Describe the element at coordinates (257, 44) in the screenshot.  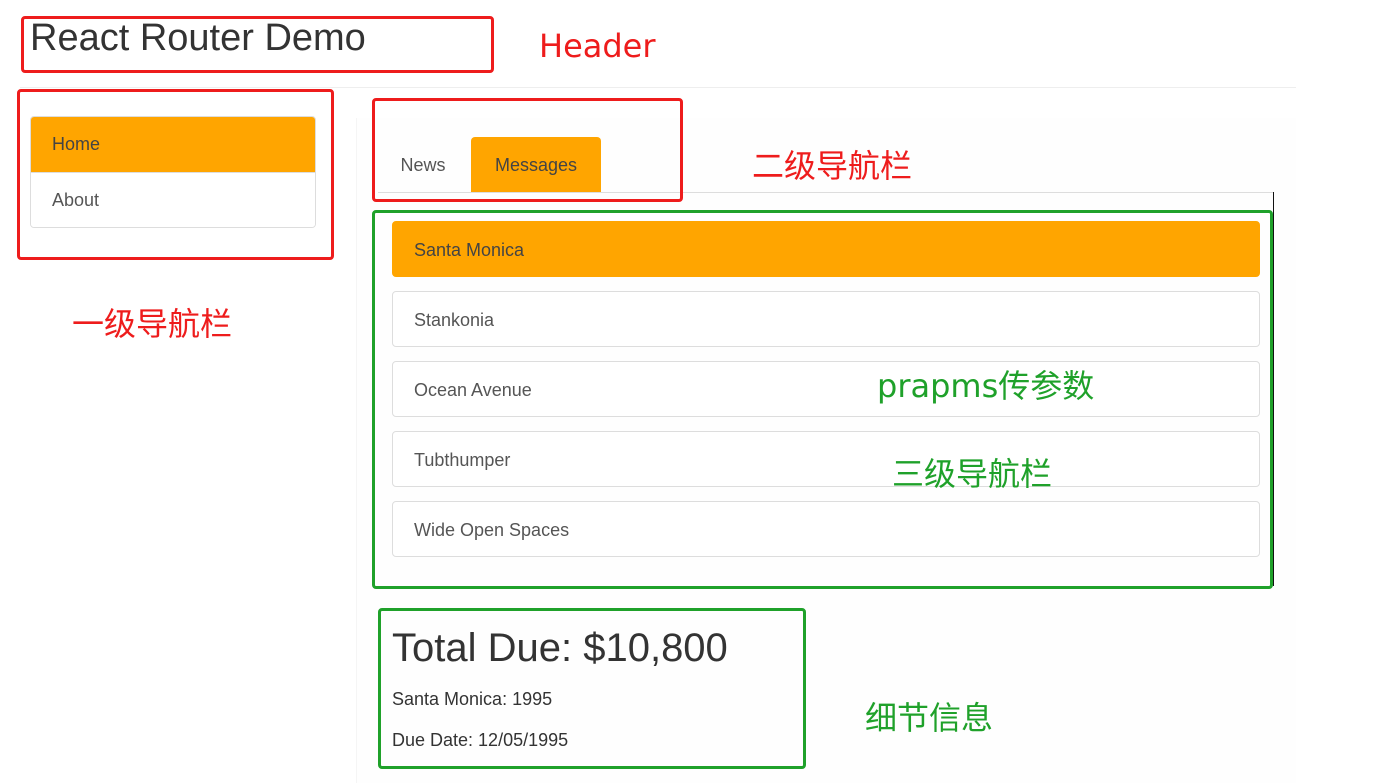
I see `annotation-box-header` at that location.